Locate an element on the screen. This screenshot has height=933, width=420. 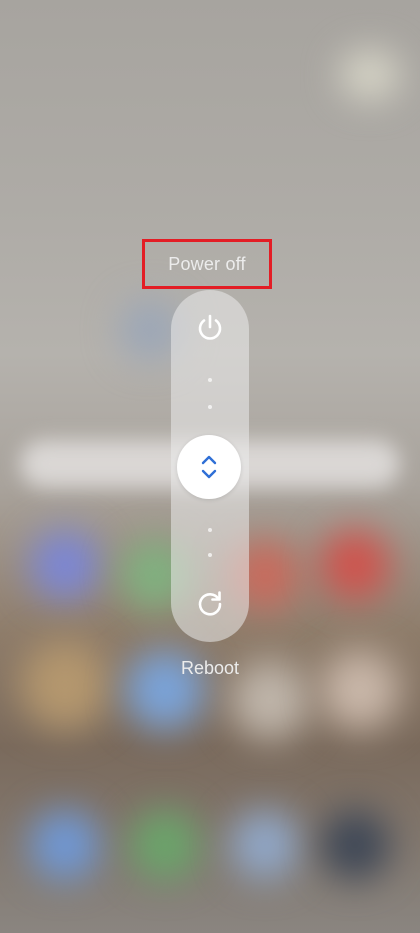
up-down-chevron-icon is located at coordinates (209, 467).